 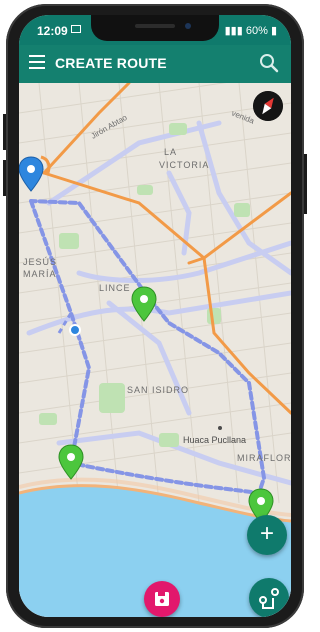 What do you see at coordinates (184, 165) in the screenshot?
I see `map-label: VICTORIA` at bounding box center [184, 165].